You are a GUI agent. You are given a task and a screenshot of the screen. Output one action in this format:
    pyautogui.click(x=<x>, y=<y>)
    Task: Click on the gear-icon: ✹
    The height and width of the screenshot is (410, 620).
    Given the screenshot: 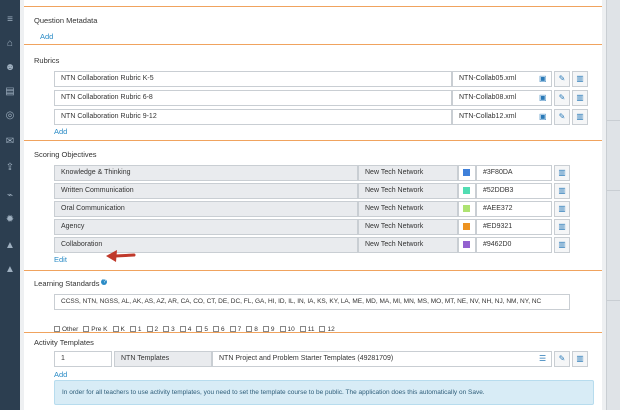 What is the action you would take?
    pyautogui.click(x=10, y=220)
    